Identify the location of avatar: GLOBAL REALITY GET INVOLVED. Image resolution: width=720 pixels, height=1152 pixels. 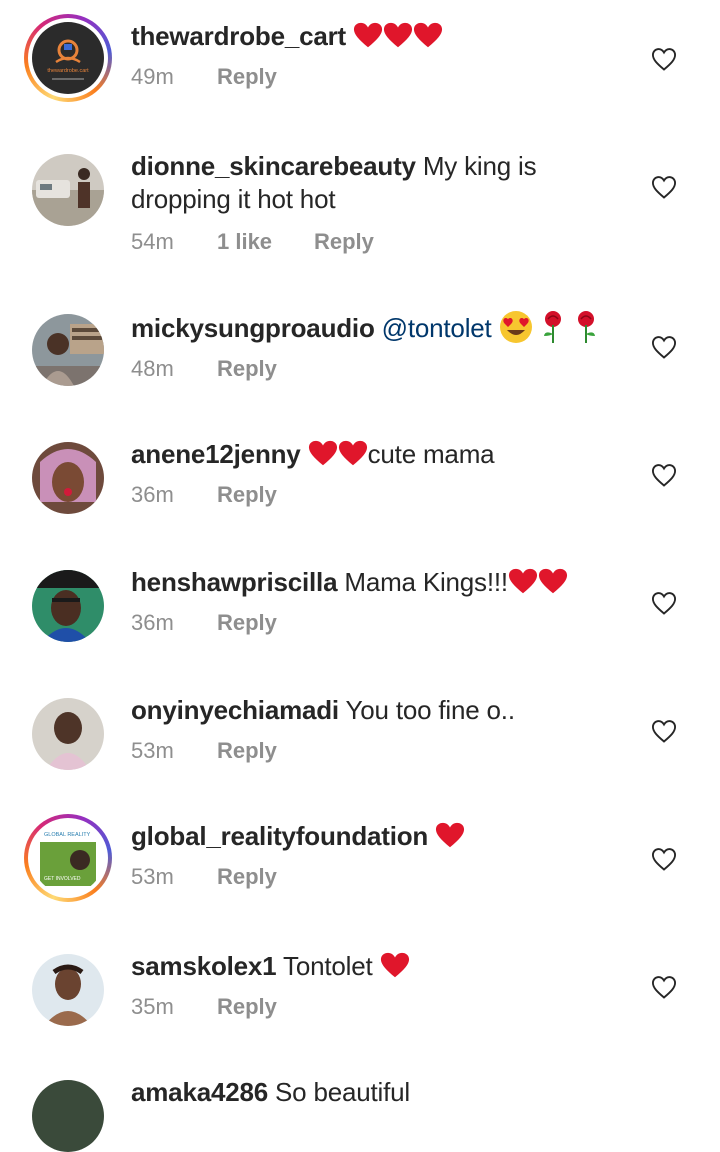
(68, 858).